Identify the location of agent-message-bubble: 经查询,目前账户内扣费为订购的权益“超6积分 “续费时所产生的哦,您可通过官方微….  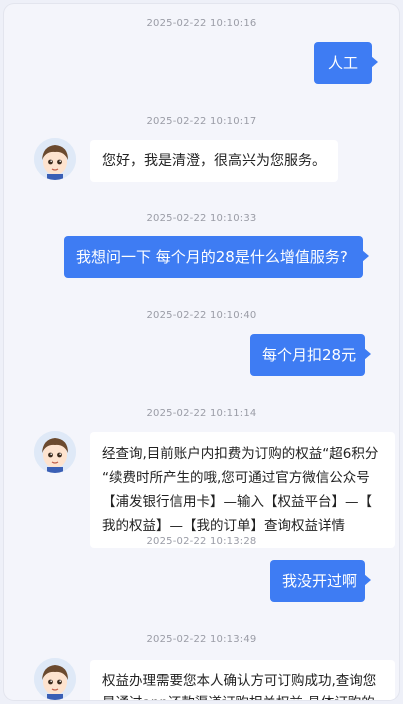
(242, 490).